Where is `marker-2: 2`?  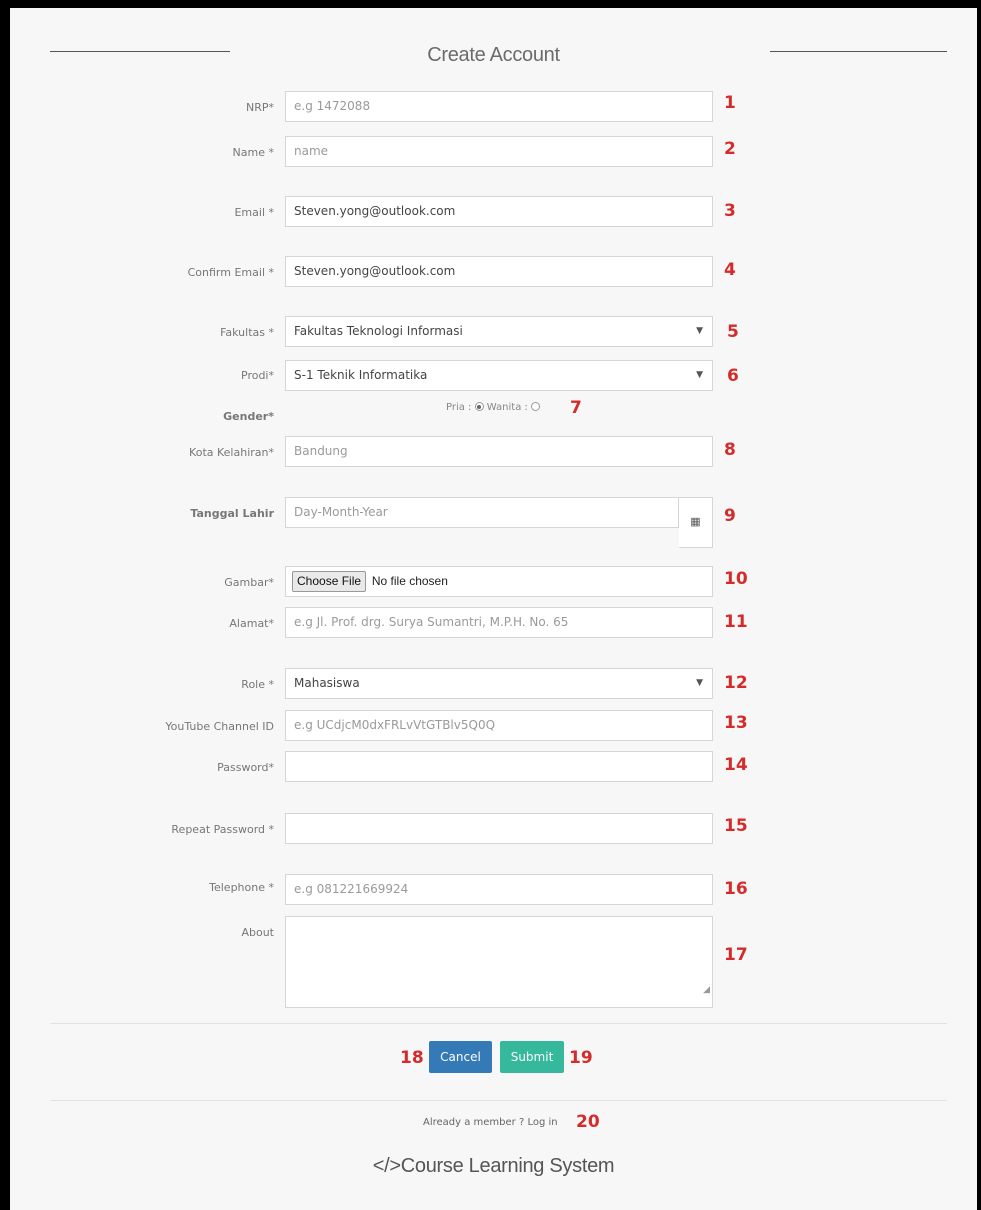 marker-2: 2 is located at coordinates (730, 149).